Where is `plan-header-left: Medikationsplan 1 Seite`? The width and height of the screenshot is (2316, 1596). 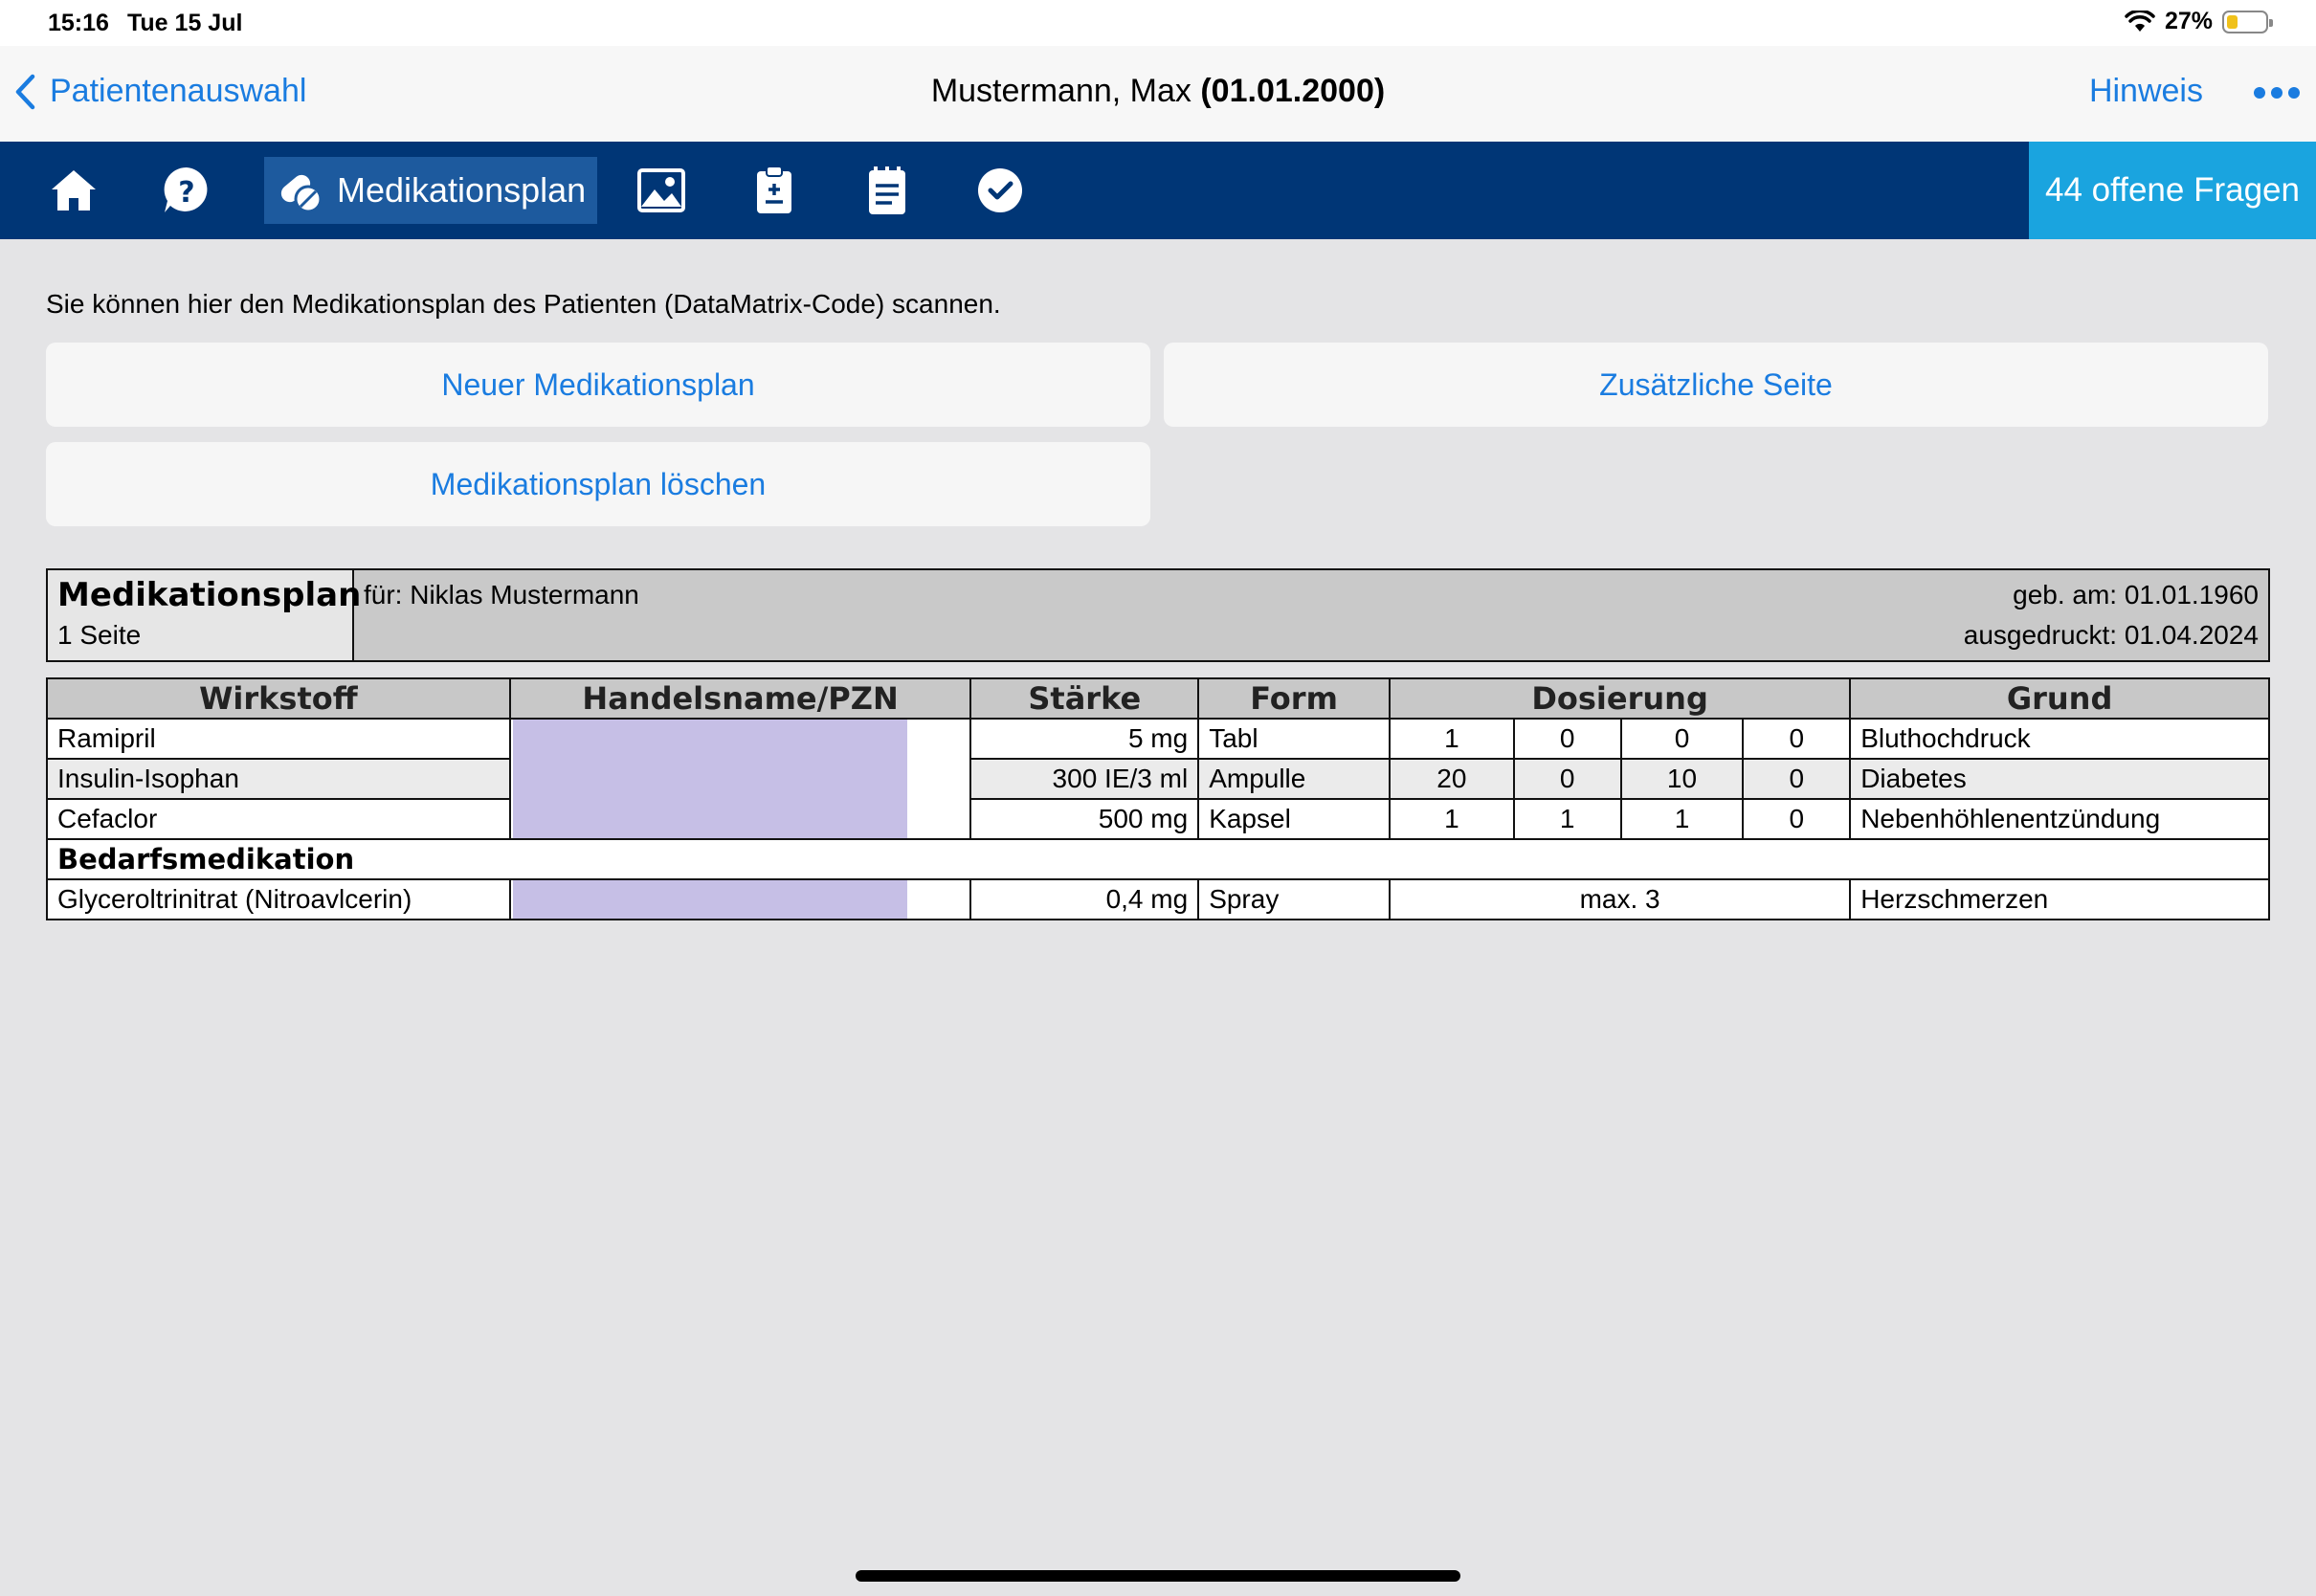
plan-header-left: Medikationsplan 1 Seite is located at coordinates (205, 615).